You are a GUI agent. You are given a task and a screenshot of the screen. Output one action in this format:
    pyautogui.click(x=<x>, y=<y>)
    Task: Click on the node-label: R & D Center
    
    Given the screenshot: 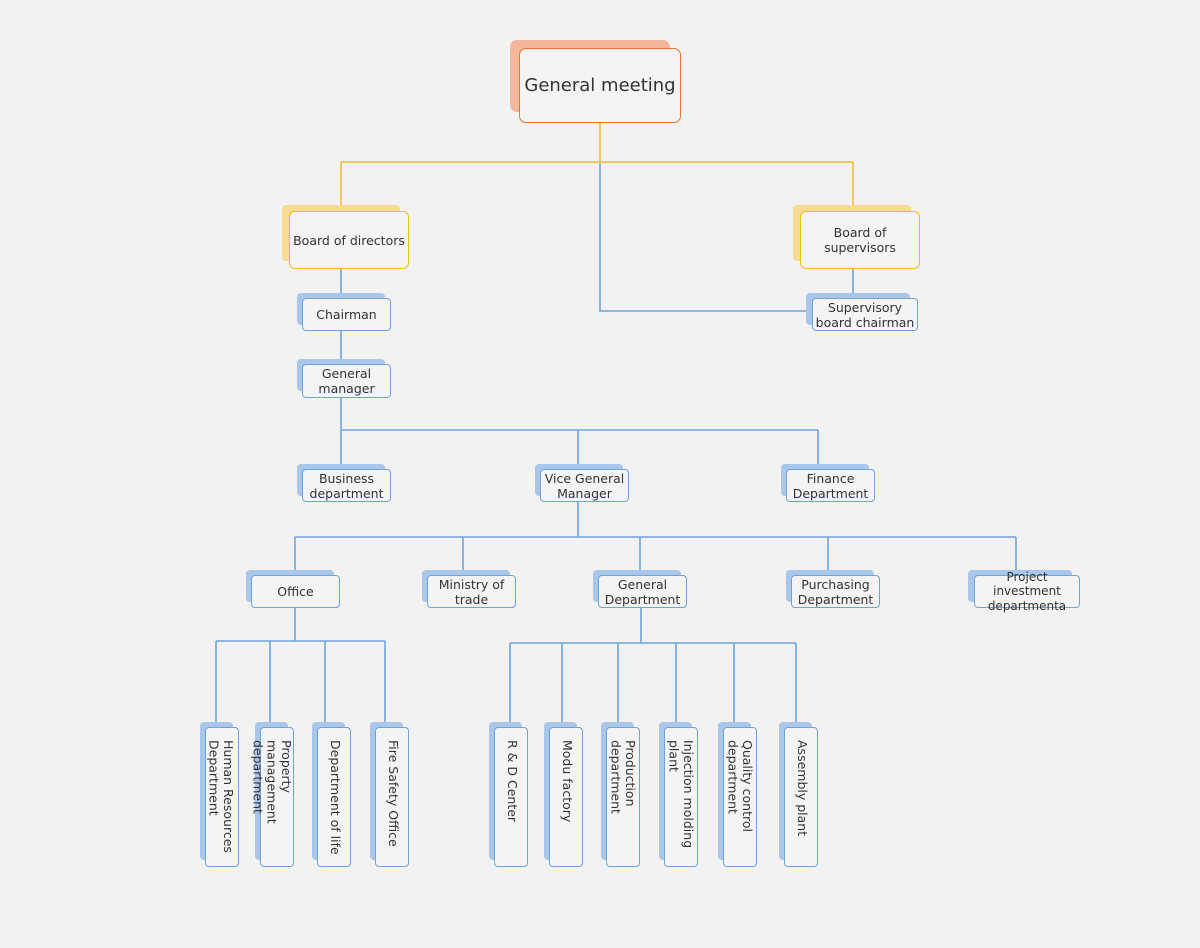 What is the action you would take?
    pyautogui.click(x=511, y=797)
    